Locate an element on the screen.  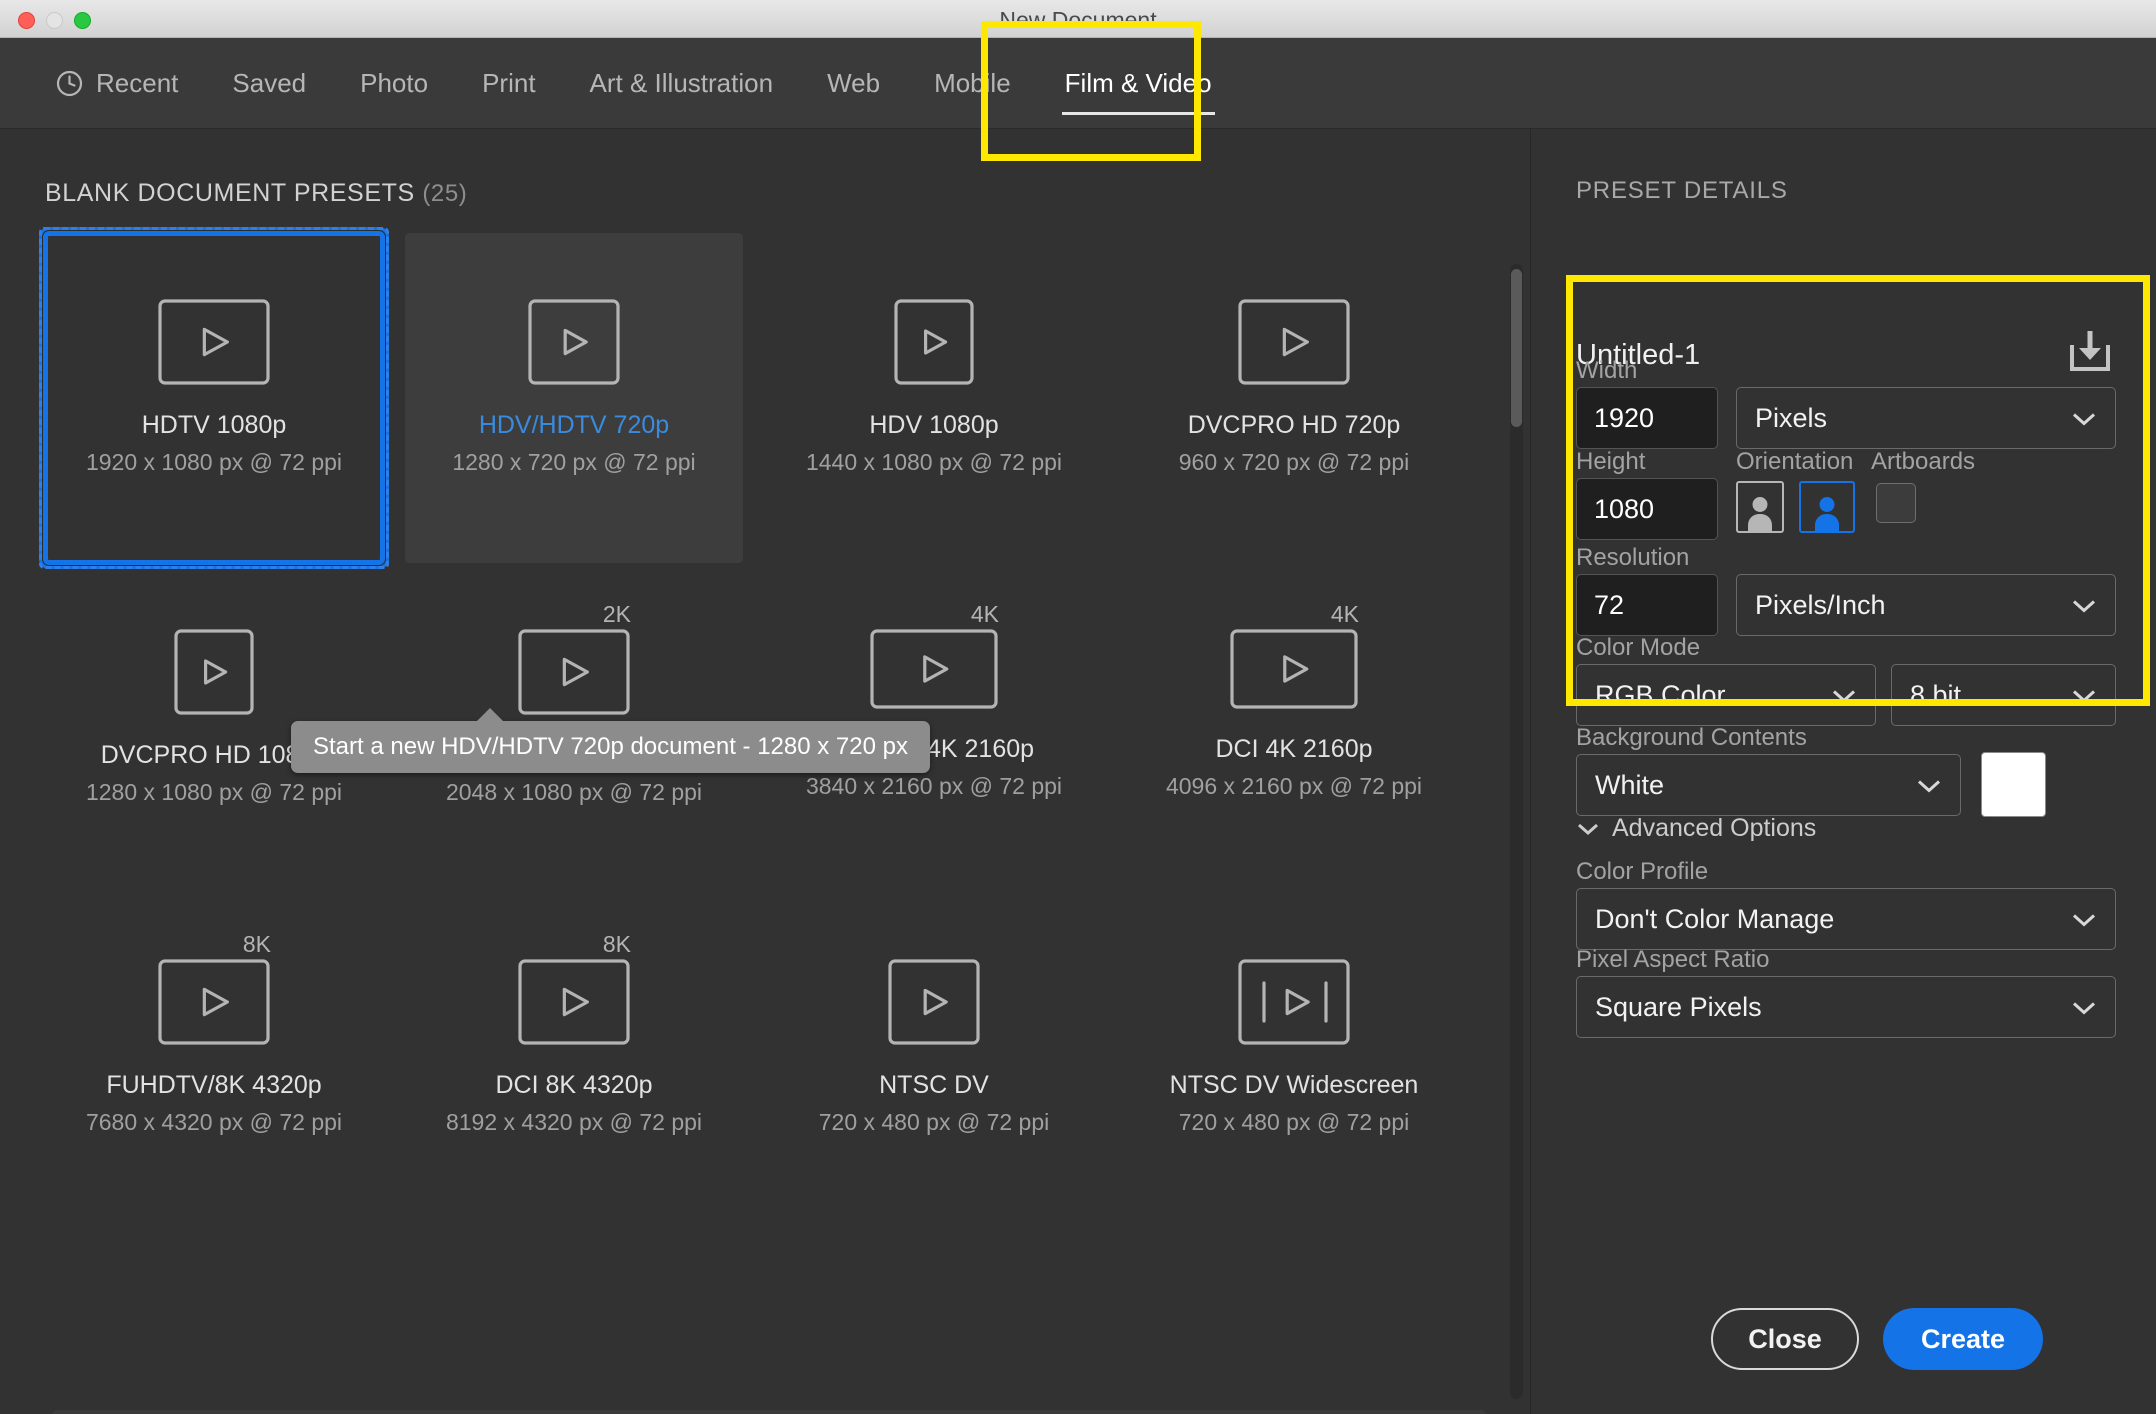
preset-dimensions: 1920 x 1080 px @ 72 ppi is located at coordinates (214, 462).